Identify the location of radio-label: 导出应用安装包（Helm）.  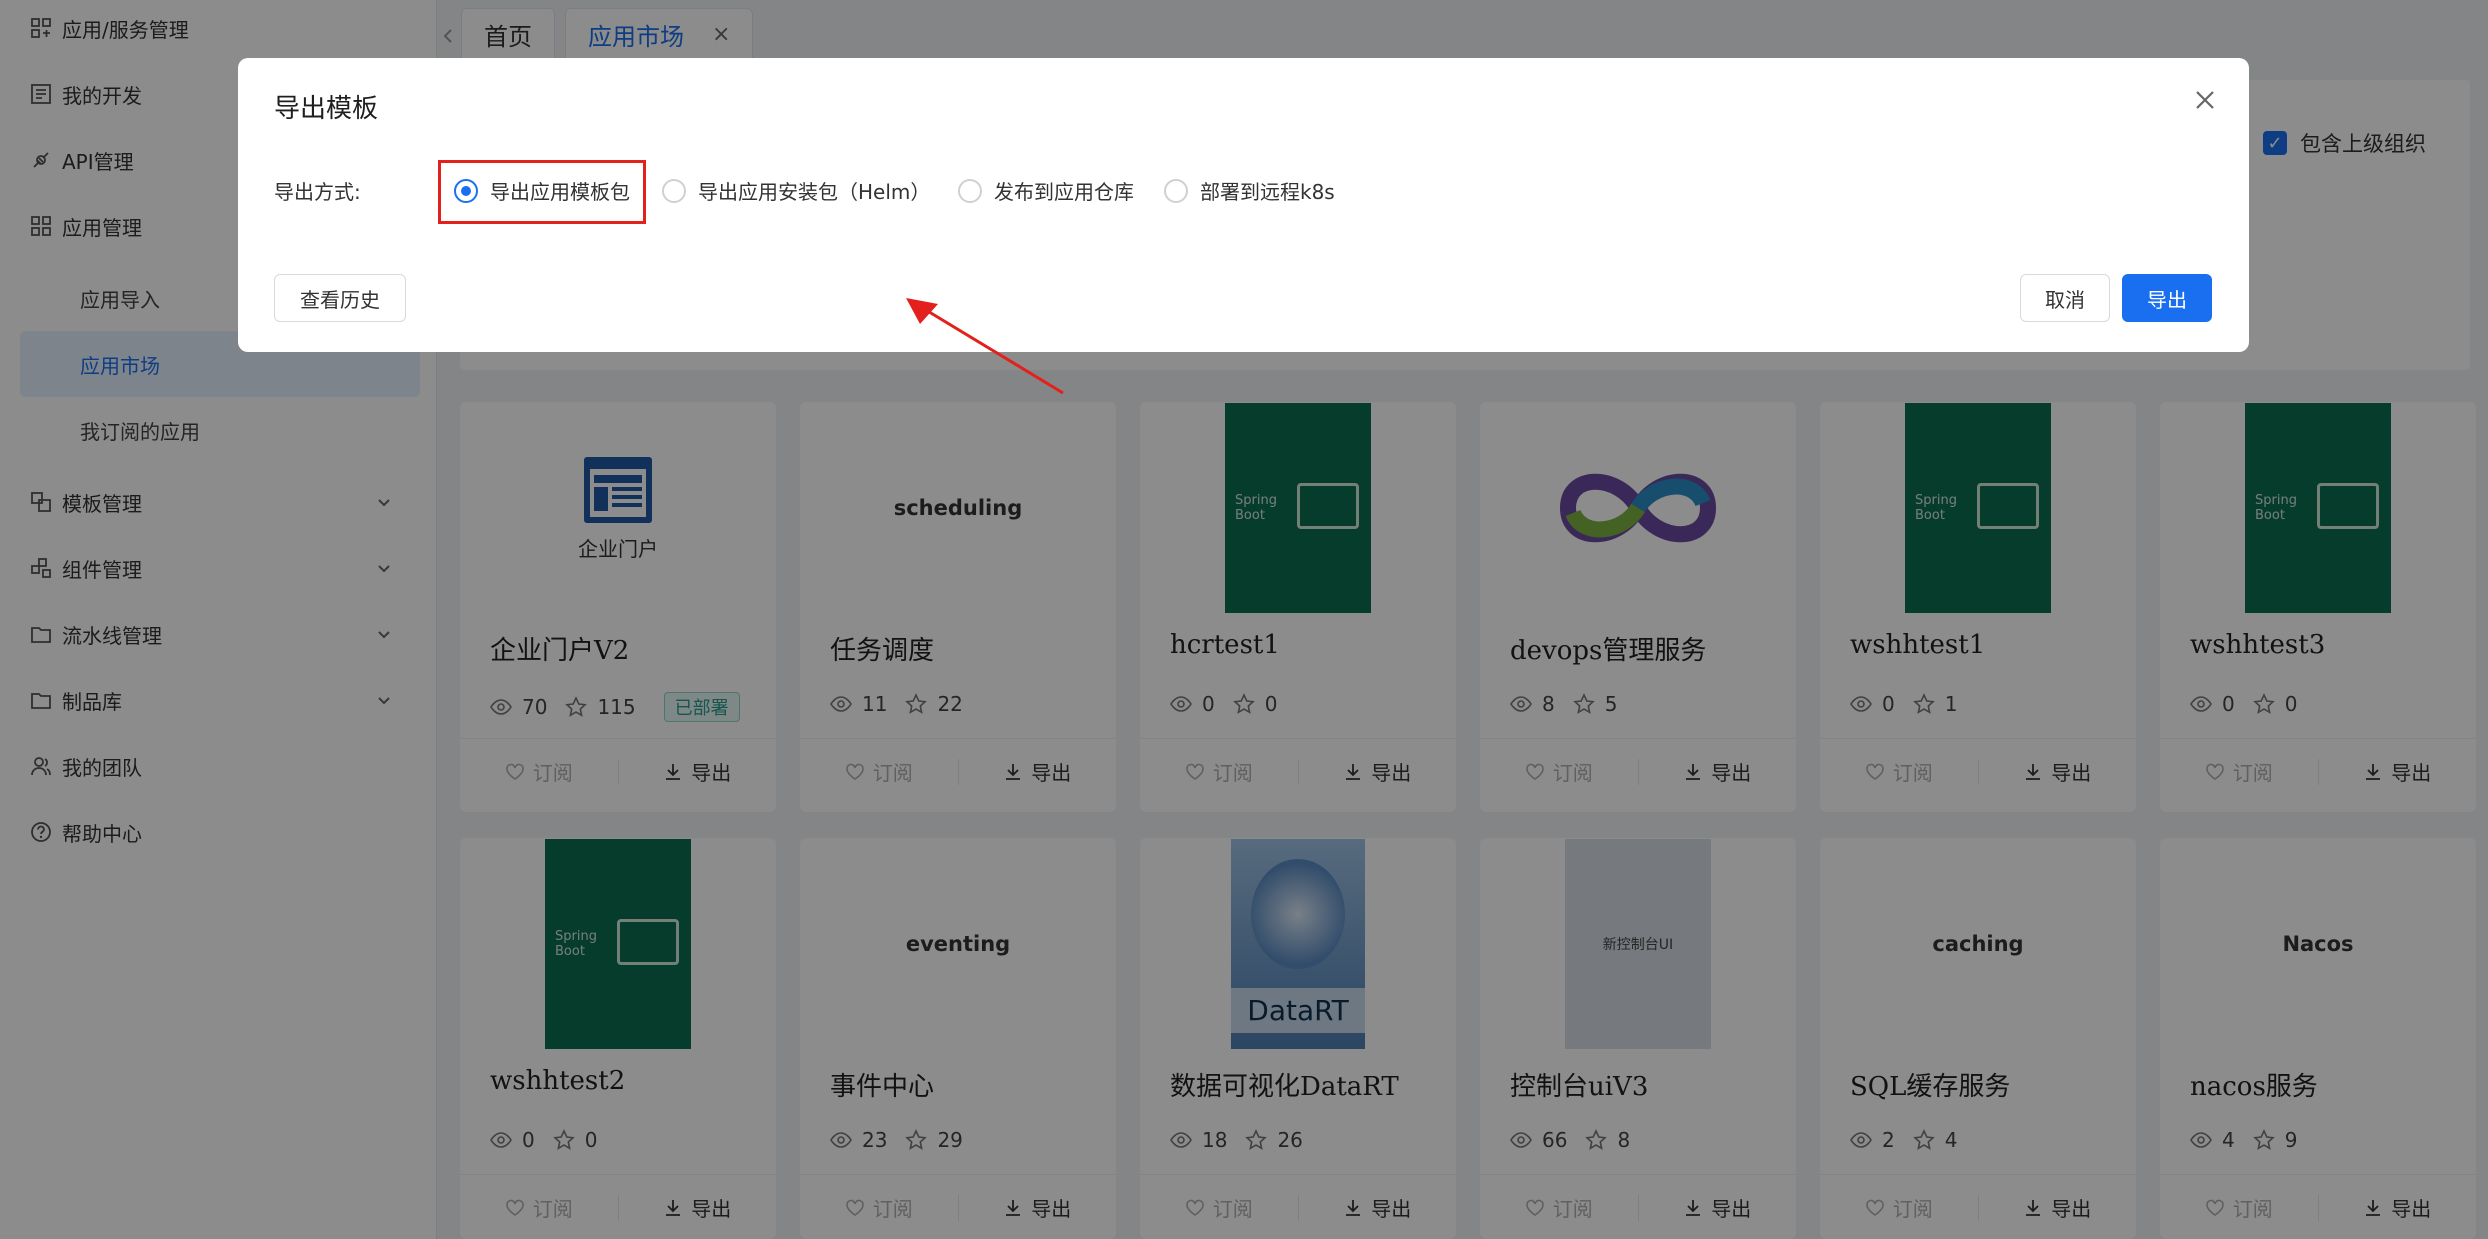
(814, 192).